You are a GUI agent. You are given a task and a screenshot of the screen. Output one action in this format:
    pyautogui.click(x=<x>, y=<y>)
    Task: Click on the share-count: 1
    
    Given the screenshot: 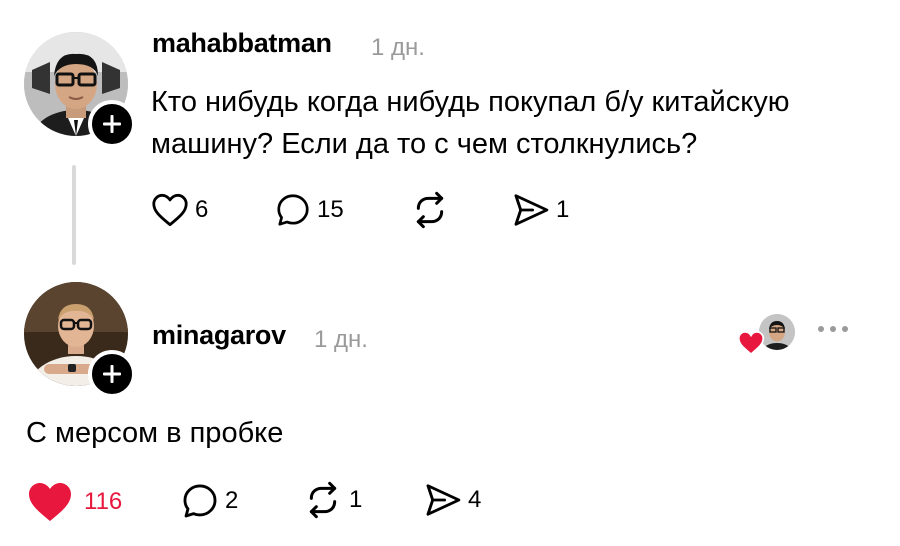 What is the action you would take?
    pyautogui.click(x=563, y=209)
    